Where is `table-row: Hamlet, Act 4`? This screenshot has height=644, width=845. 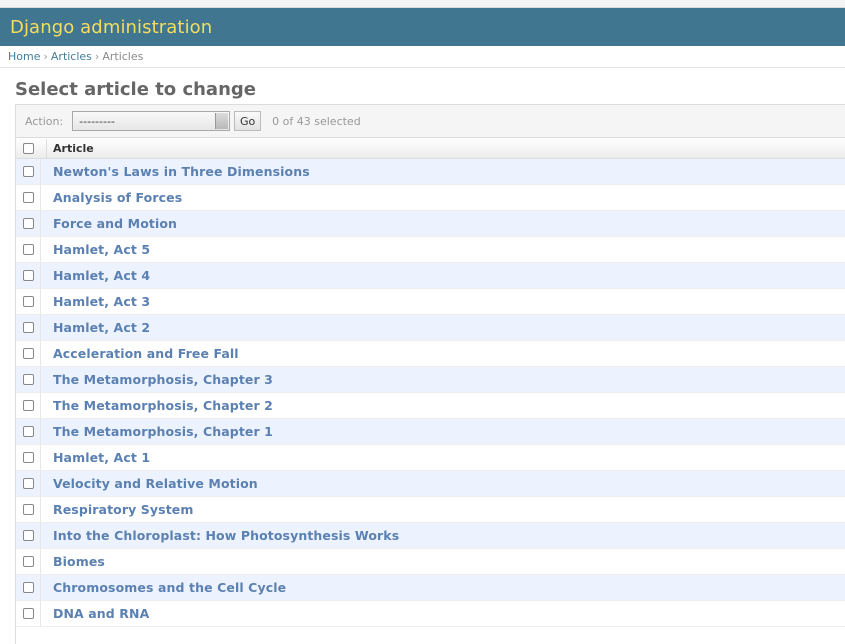 table-row: Hamlet, Act 4 is located at coordinates (430, 276).